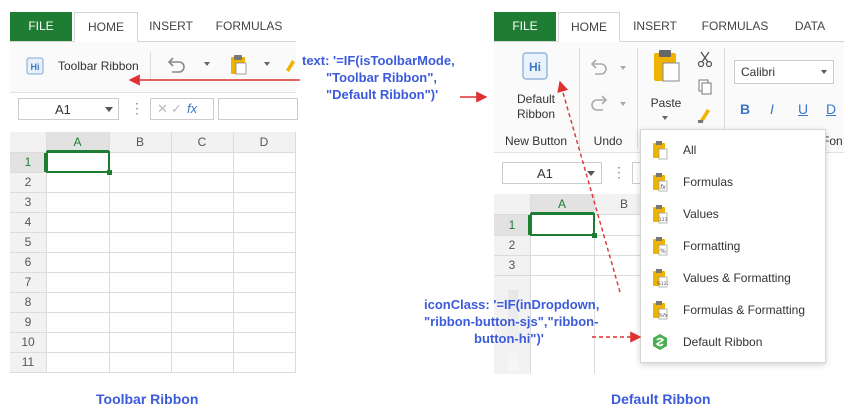  What do you see at coordinates (589, 186) in the screenshot?
I see `arrow-to-hi-icon` at bounding box center [589, 186].